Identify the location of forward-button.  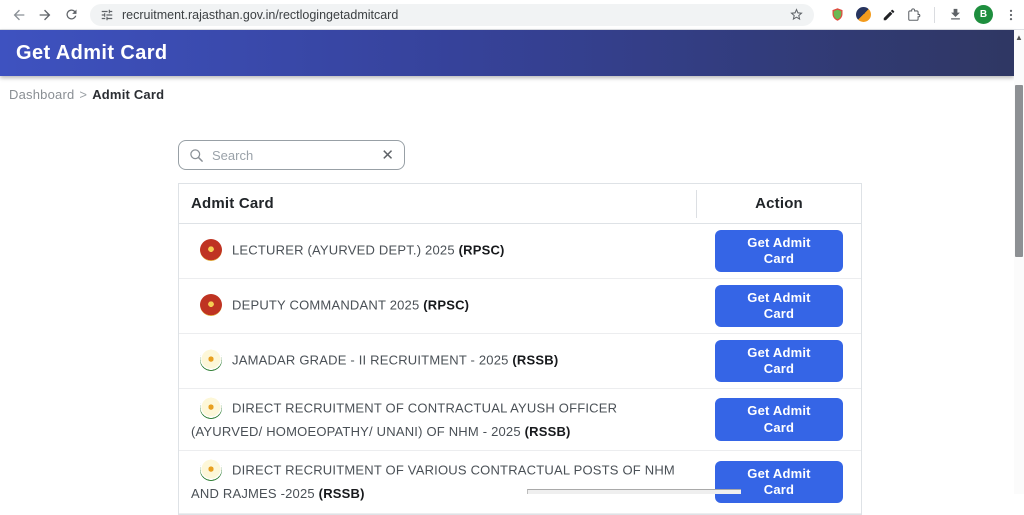
(45, 15).